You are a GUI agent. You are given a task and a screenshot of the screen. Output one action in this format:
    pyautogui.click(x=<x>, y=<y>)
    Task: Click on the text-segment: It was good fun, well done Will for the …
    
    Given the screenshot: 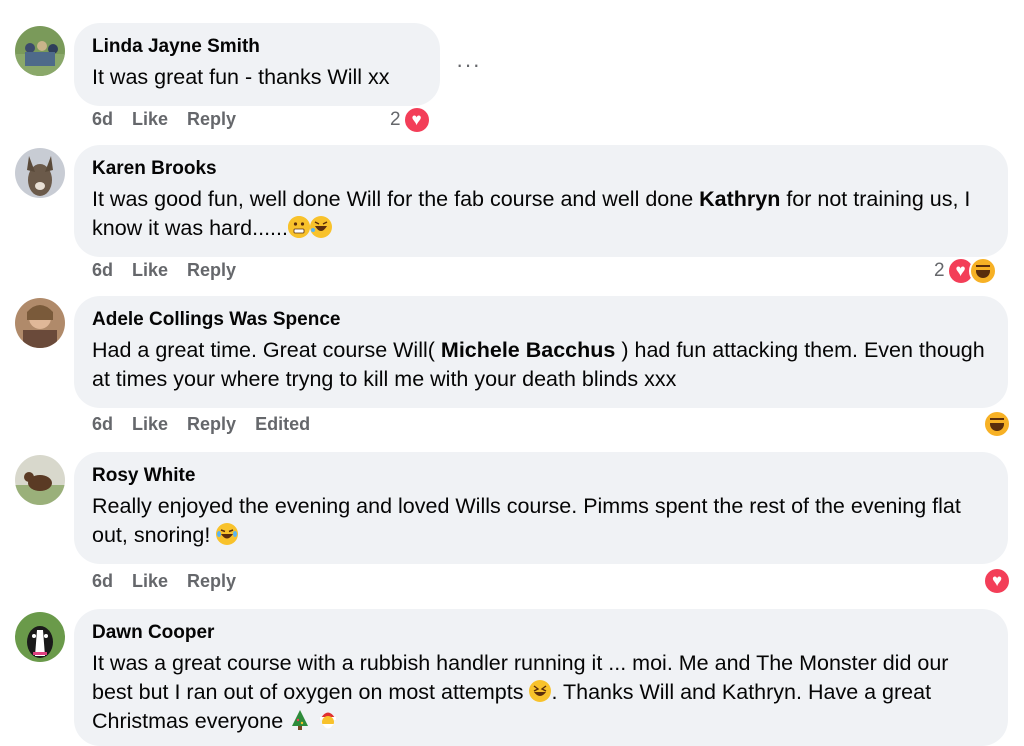 What is the action you would take?
    pyautogui.click(x=396, y=199)
    